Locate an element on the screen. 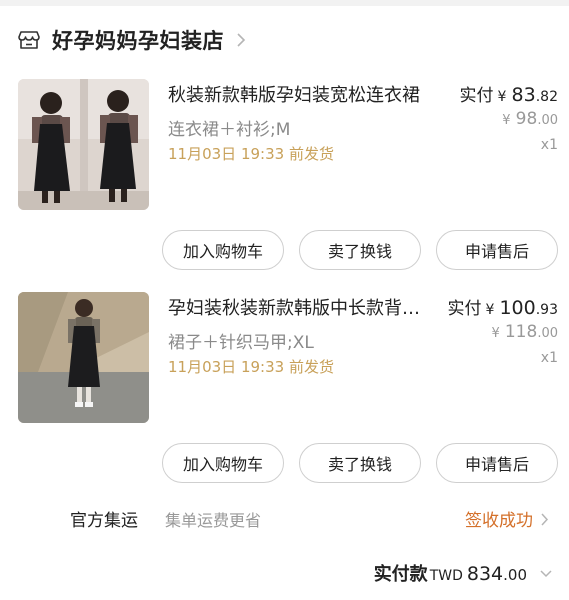 The width and height of the screenshot is (569, 600). paid-price: 实付 ¥ 83.82 is located at coordinates (509, 93).